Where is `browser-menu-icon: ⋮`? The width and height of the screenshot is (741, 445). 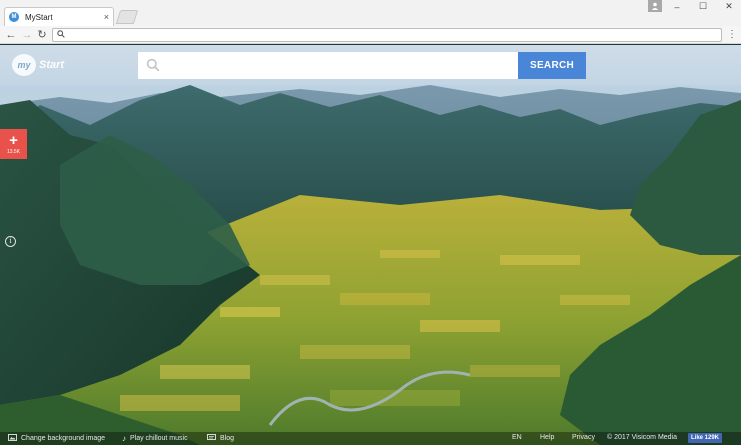 browser-menu-icon: ⋮ is located at coordinates (732, 35).